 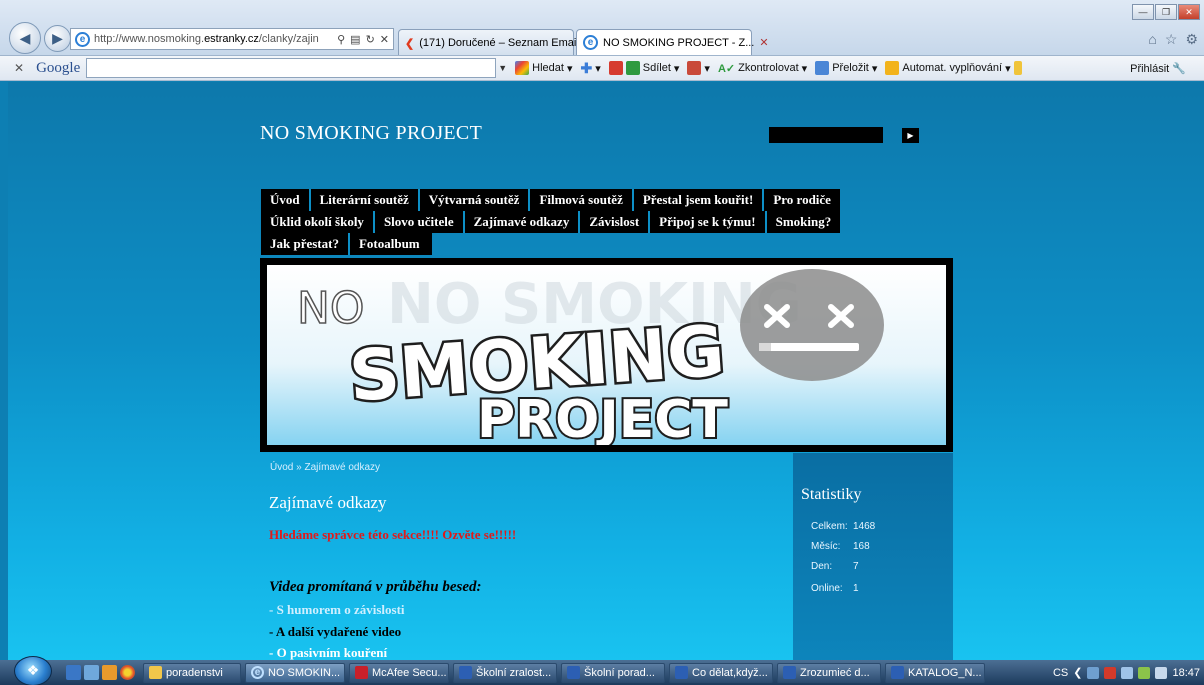 I want to click on minimize-button: —, so click(x=1143, y=12).